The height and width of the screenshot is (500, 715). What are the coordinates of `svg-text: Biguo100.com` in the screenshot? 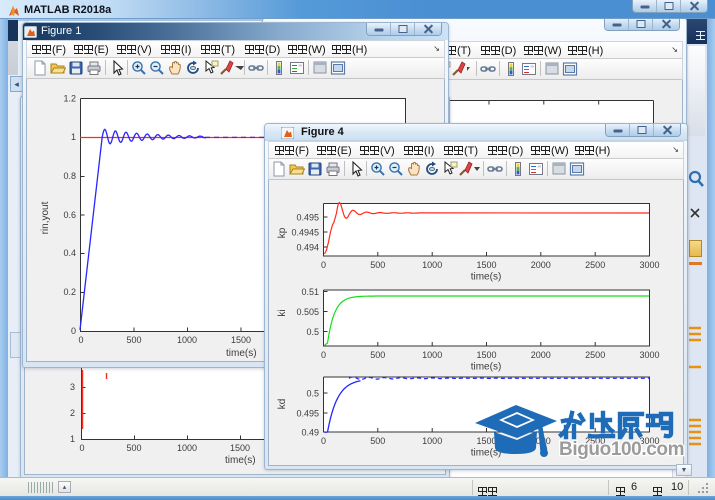 It's located at (621, 449).